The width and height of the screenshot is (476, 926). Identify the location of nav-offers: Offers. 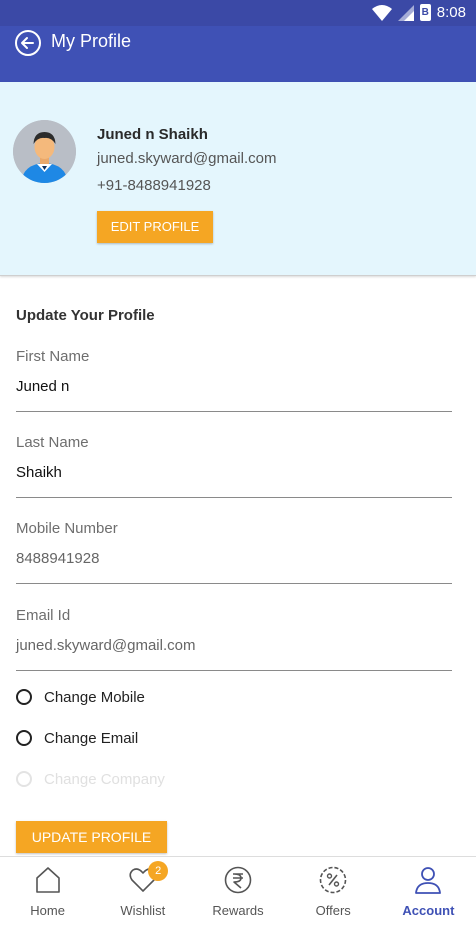
(333, 891).